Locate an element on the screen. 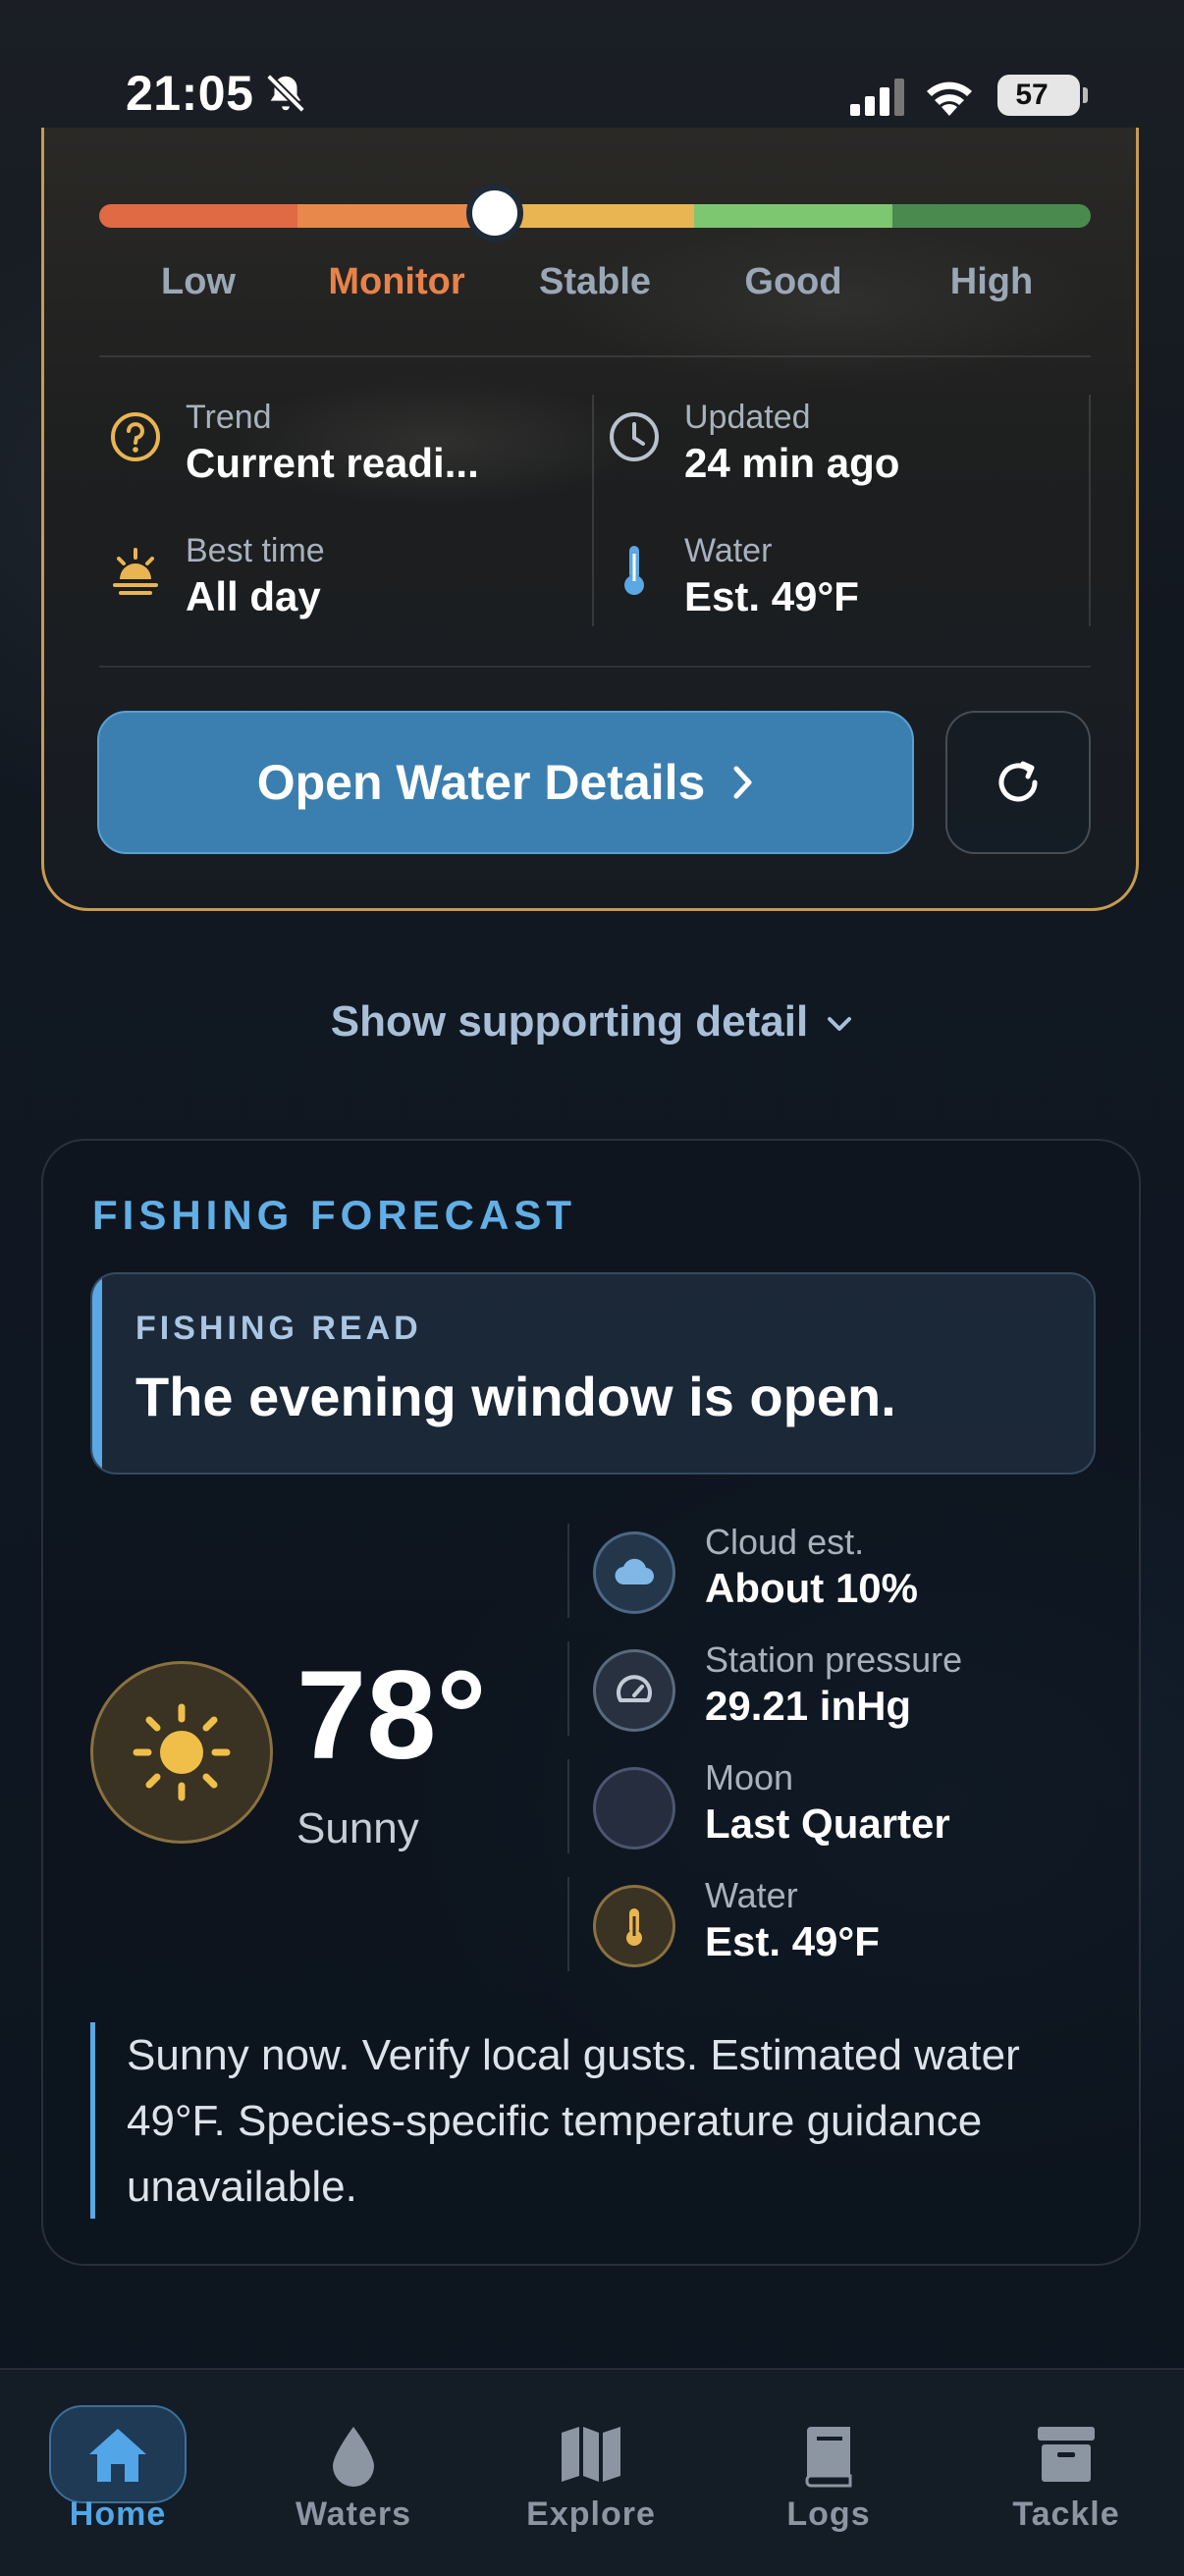 This screenshot has height=2576, width=1184. scale-label-low: Low is located at coordinates (198, 281).